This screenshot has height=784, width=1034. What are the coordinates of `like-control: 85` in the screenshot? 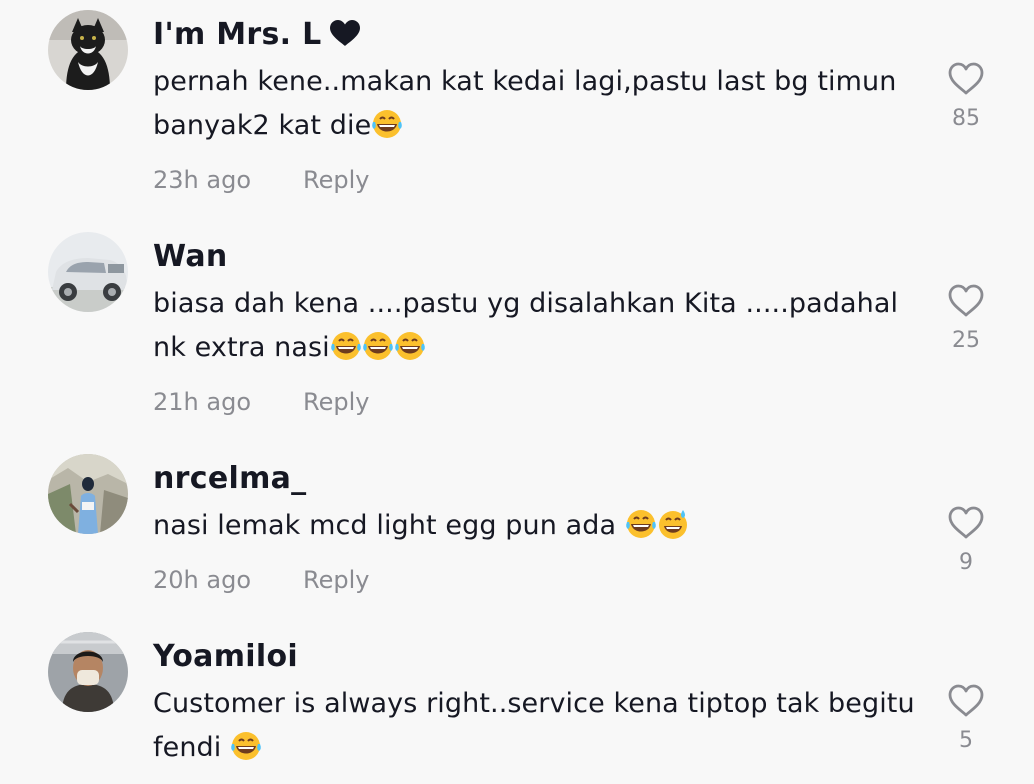 It's located at (966, 96).